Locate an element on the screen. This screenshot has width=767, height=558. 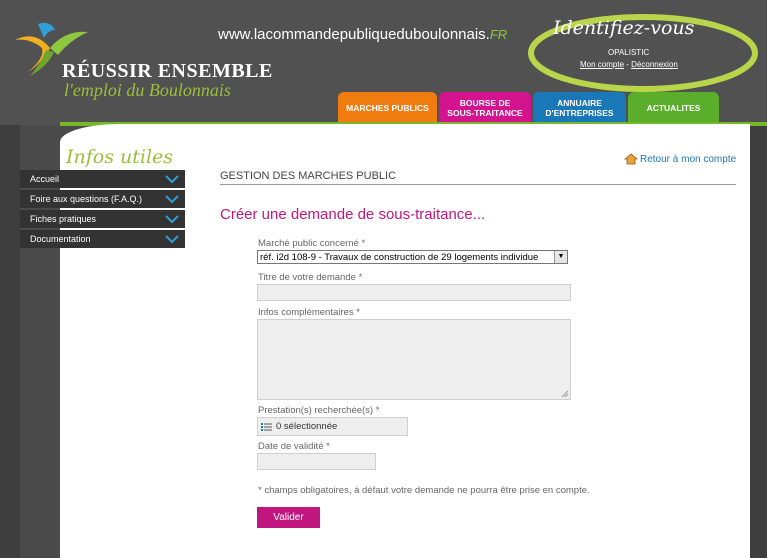
titre-input is located at coordinates (414, 292).